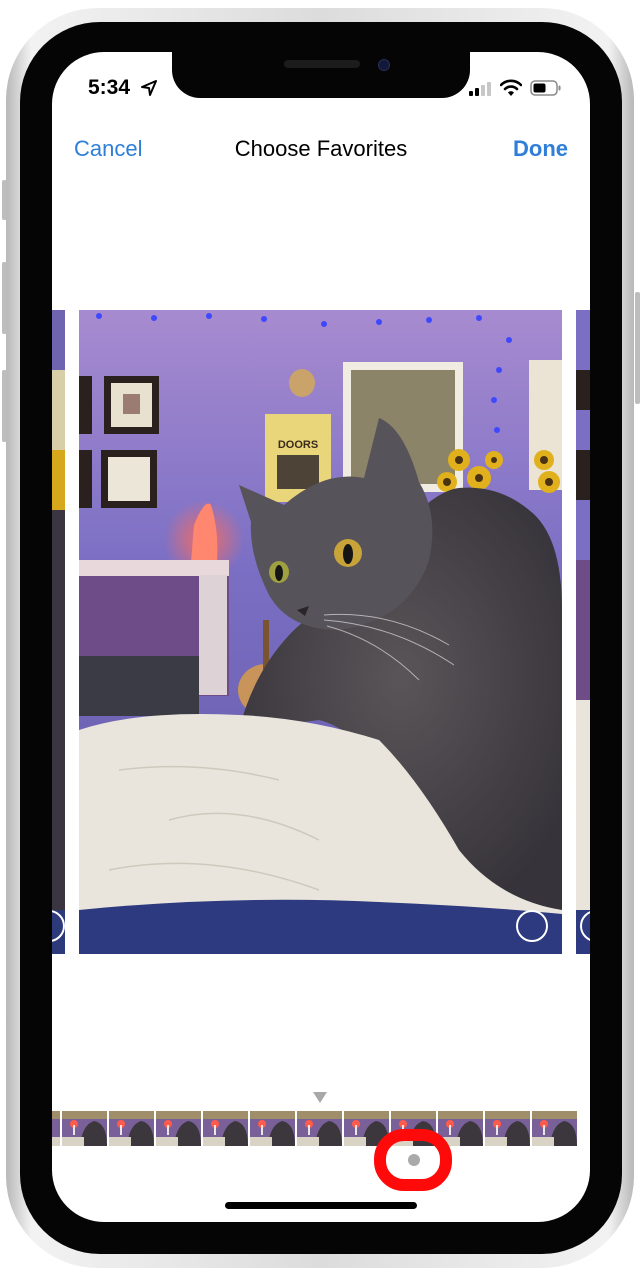  Describe the element at coordinates (109, 87) in the screenshot. I see `status-time: 5:34` at that location.